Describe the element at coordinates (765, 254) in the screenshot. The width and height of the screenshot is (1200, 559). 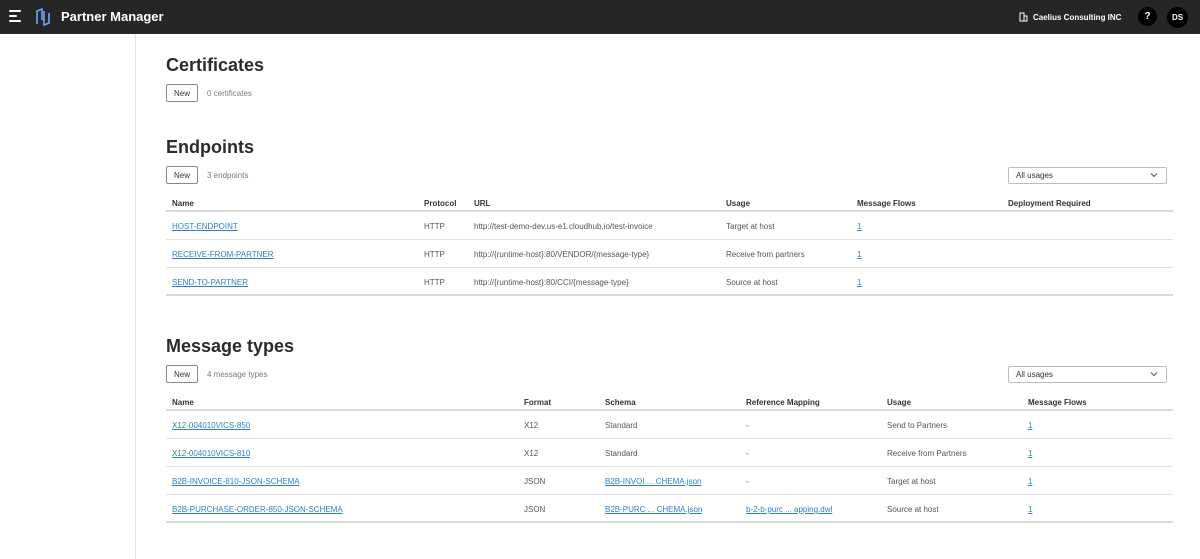
I see `endpoint-usage: Receive from partners` at that location.